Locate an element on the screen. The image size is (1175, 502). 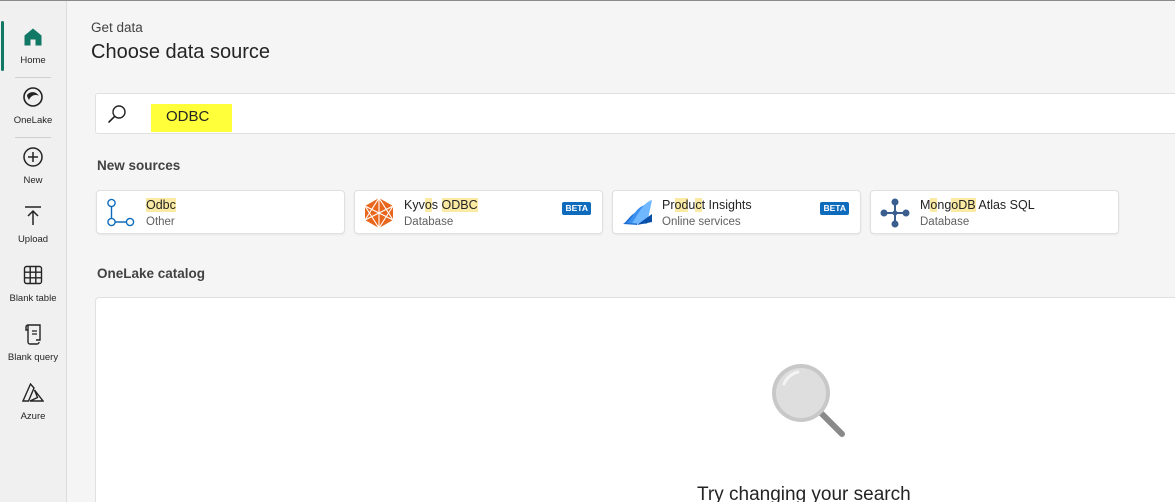
source-card-kyvos-odbc: Kyvos ODBC Database BETA is located at coordinates (478, 212).